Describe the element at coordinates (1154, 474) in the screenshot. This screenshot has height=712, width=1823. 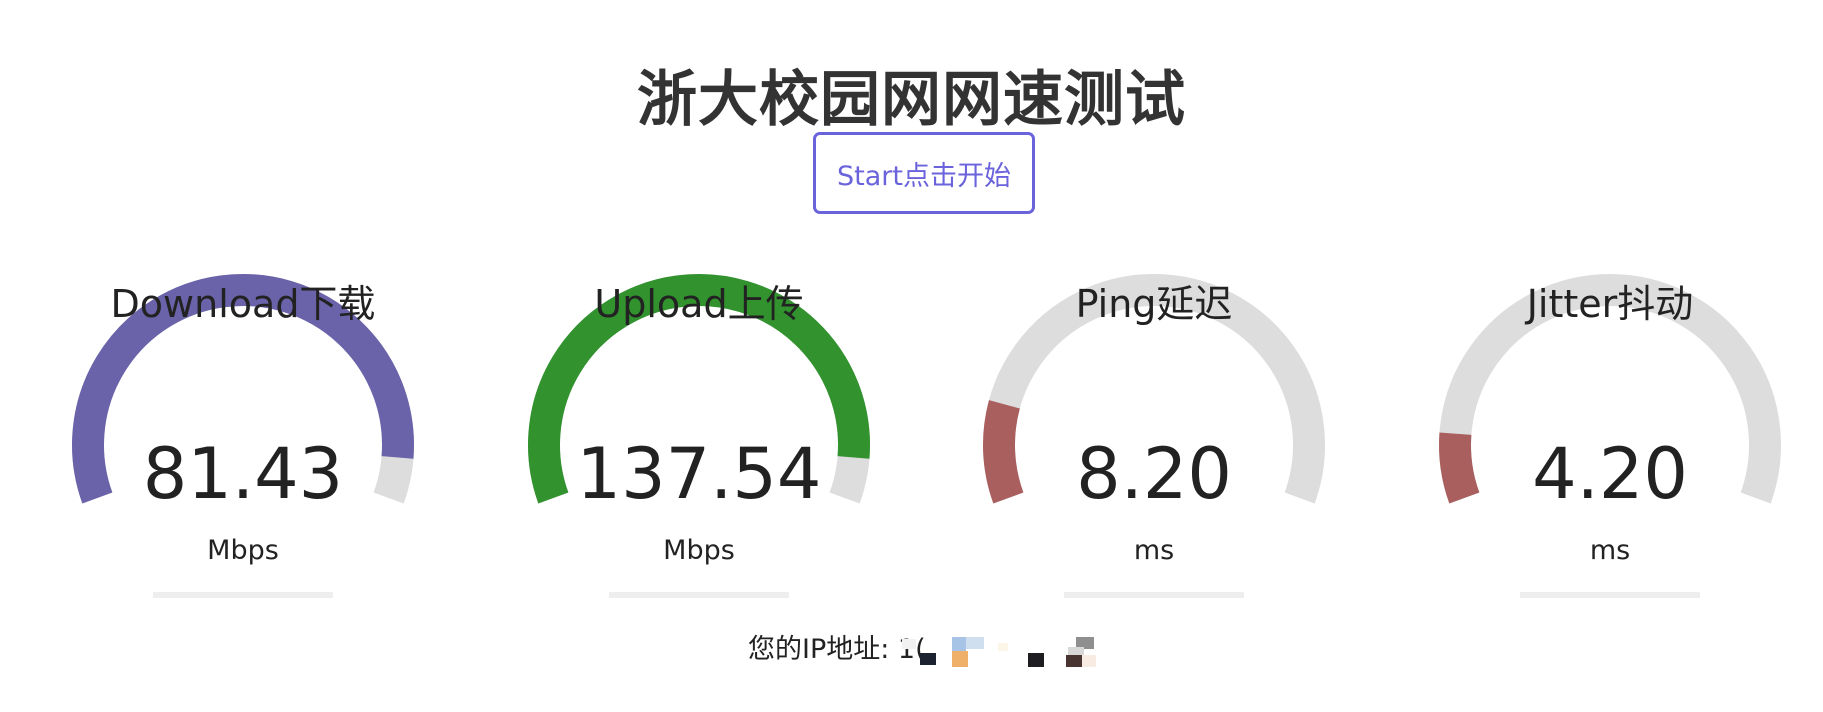
I see `ping-value: 8.20` at that location.